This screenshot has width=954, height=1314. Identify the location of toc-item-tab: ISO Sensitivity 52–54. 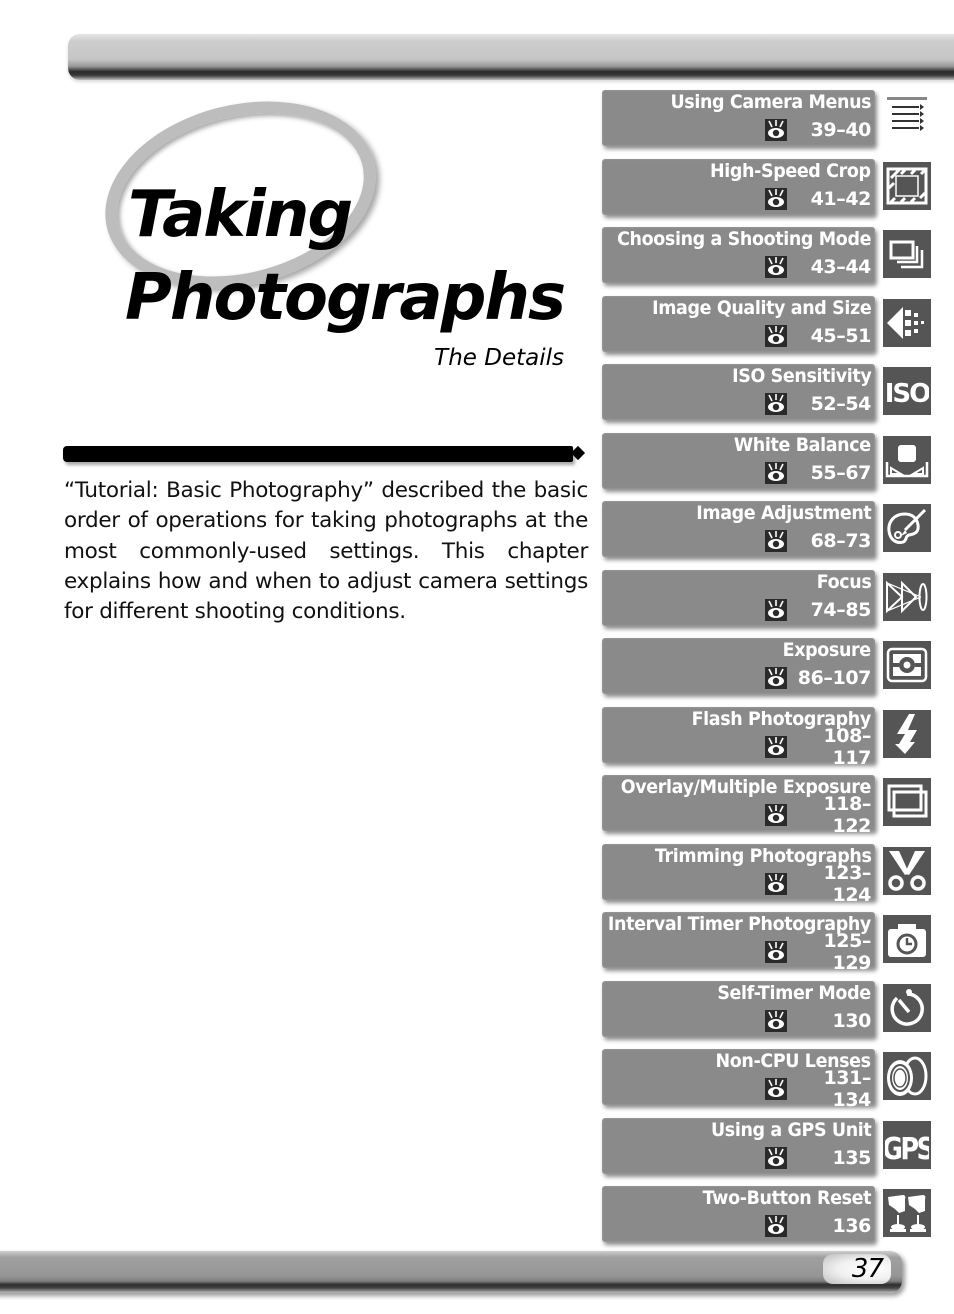
(738, 392).